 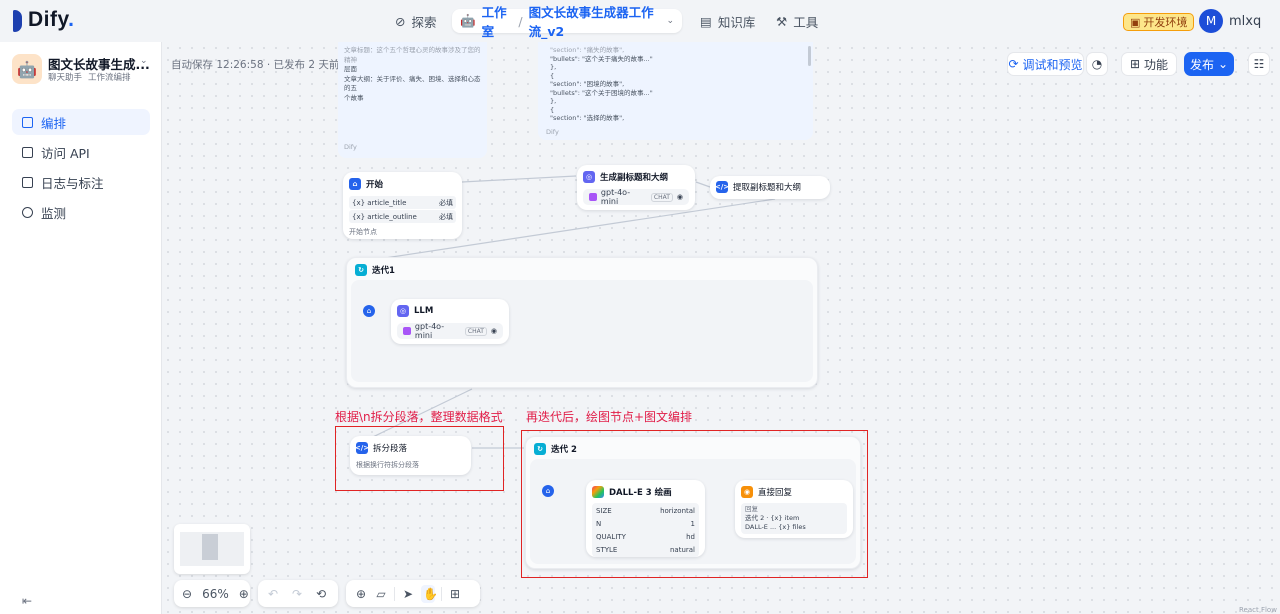 I want to click on canvas-tools: ⊕ ▱ ➤ ✋ ⊞, so click(x=413, y=593).